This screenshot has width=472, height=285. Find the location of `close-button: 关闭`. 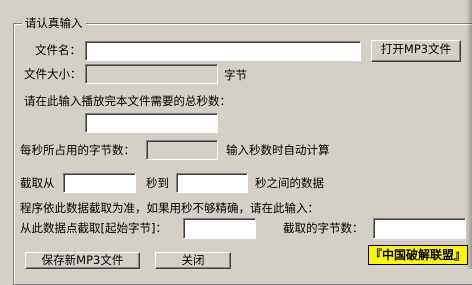

close-button: 关闭 is located at coordinates (193, 260).